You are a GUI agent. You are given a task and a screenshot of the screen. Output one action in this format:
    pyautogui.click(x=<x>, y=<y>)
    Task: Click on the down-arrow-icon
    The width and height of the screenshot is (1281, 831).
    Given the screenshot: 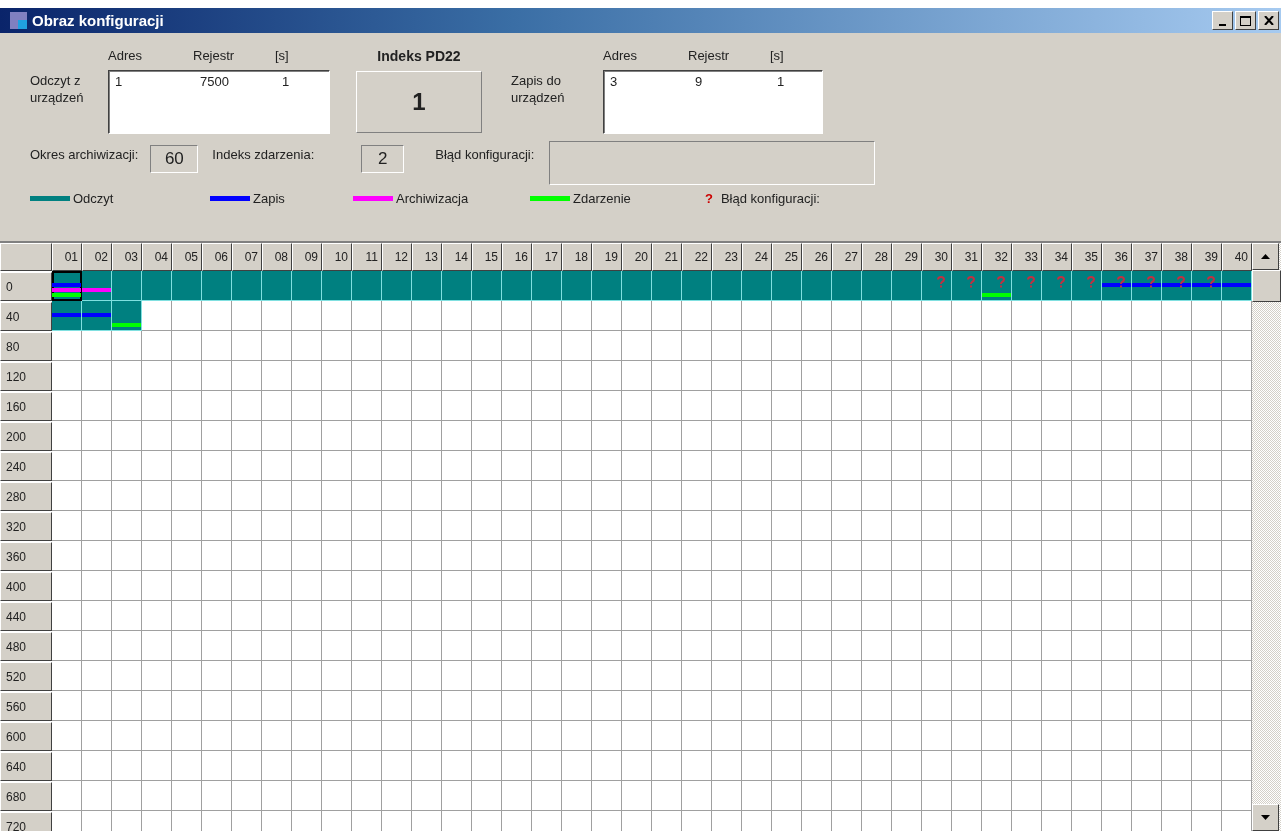 What is the action you would take?
    pyautogui.click(x=1265, y=817)
    